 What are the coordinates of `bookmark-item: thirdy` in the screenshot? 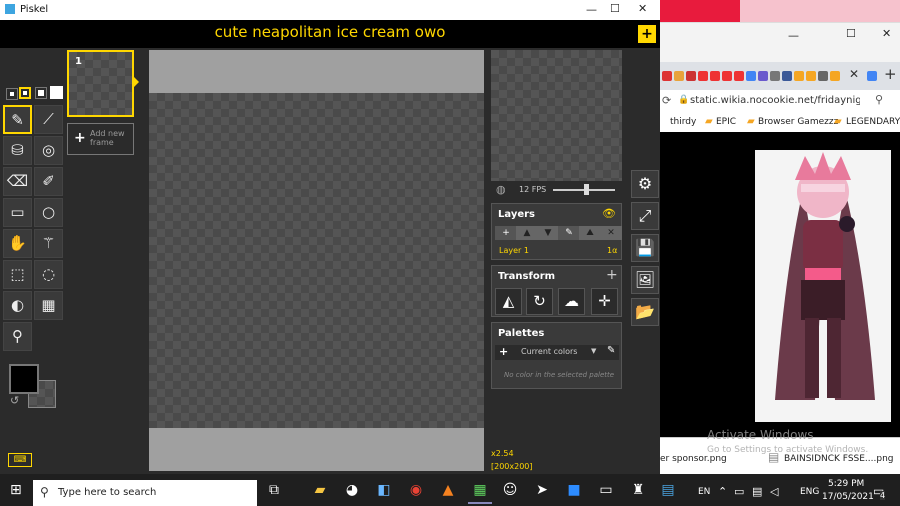 It's located at (683, 122).